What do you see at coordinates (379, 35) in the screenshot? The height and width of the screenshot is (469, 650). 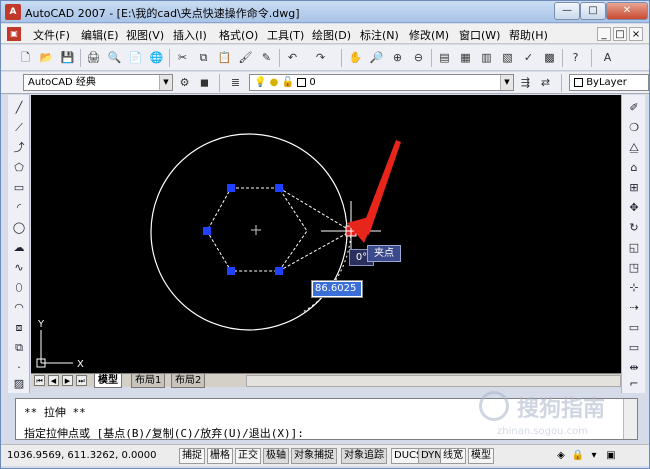 I see `menu-dimension: 标注(N)` at bounding box center [379, 35].